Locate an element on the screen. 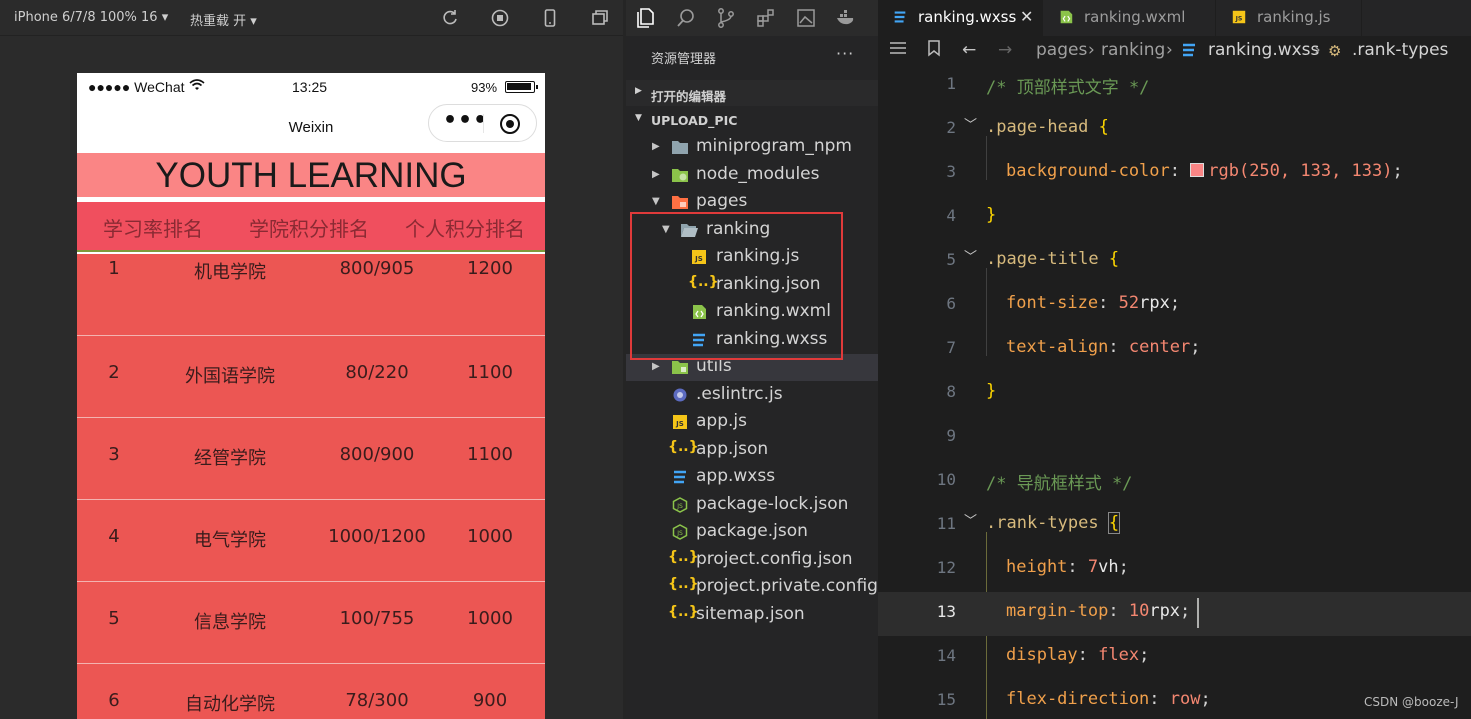 This screenshot has width=1471, height=719. rank-row: 6 自动化学院 78/300 900 is located at coordinates (311, 691).